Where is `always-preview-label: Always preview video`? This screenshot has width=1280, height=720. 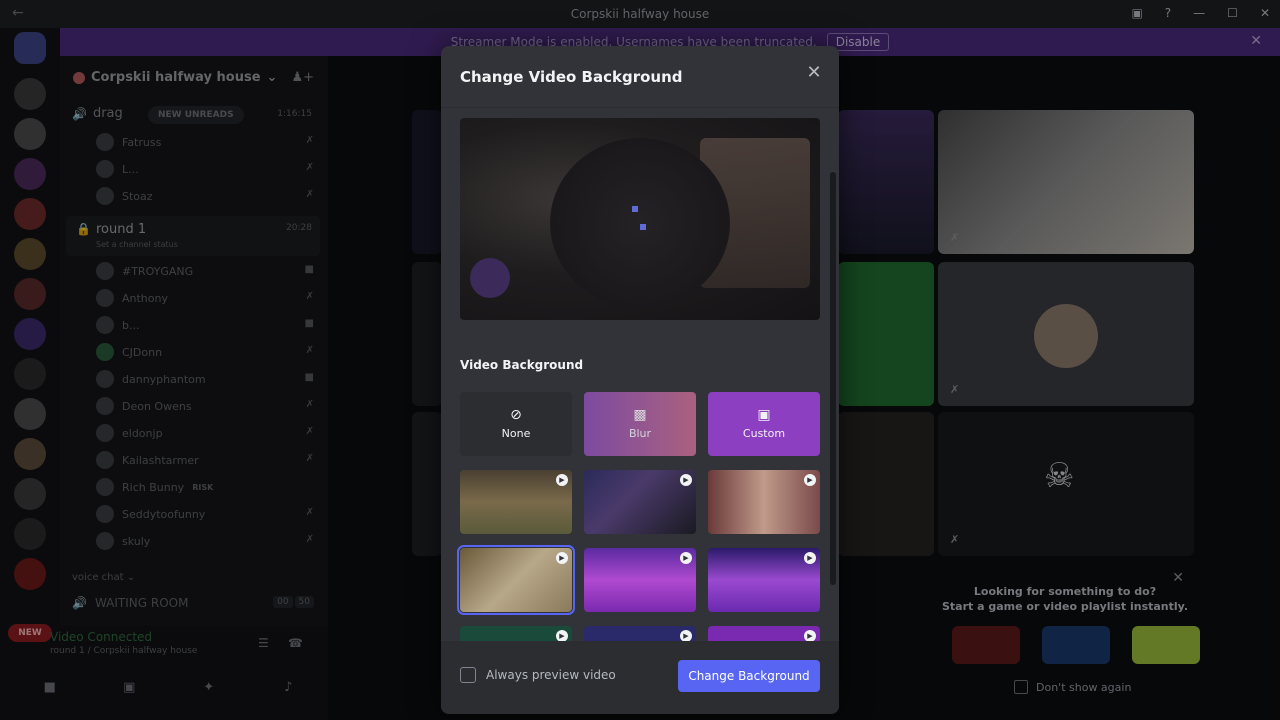
always-preview-label: Always preview video is located at coordinates (551, 675).